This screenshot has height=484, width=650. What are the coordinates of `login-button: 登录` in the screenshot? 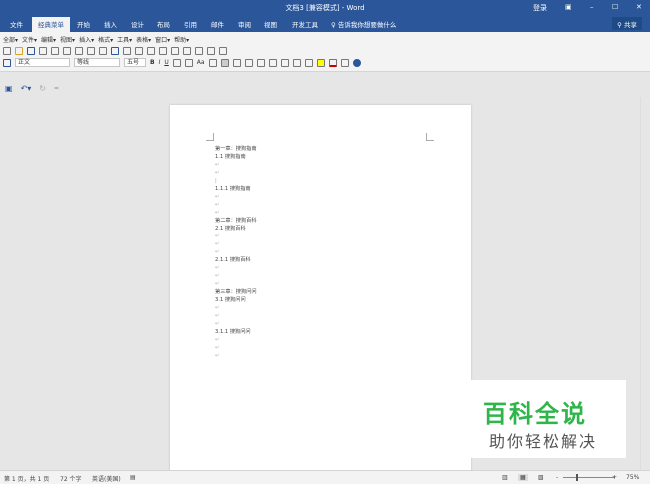 It's located at (540, 8).